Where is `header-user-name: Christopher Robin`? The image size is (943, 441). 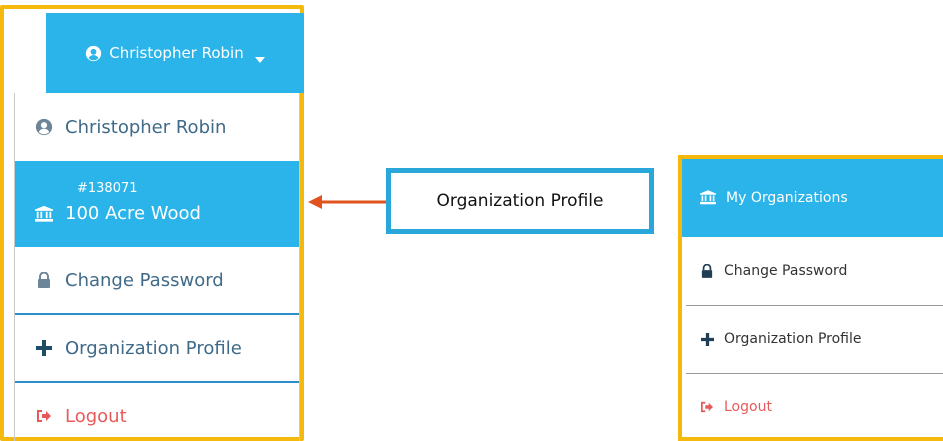 header-user-name: Christopher Robin is located at coordinates (176, 53).